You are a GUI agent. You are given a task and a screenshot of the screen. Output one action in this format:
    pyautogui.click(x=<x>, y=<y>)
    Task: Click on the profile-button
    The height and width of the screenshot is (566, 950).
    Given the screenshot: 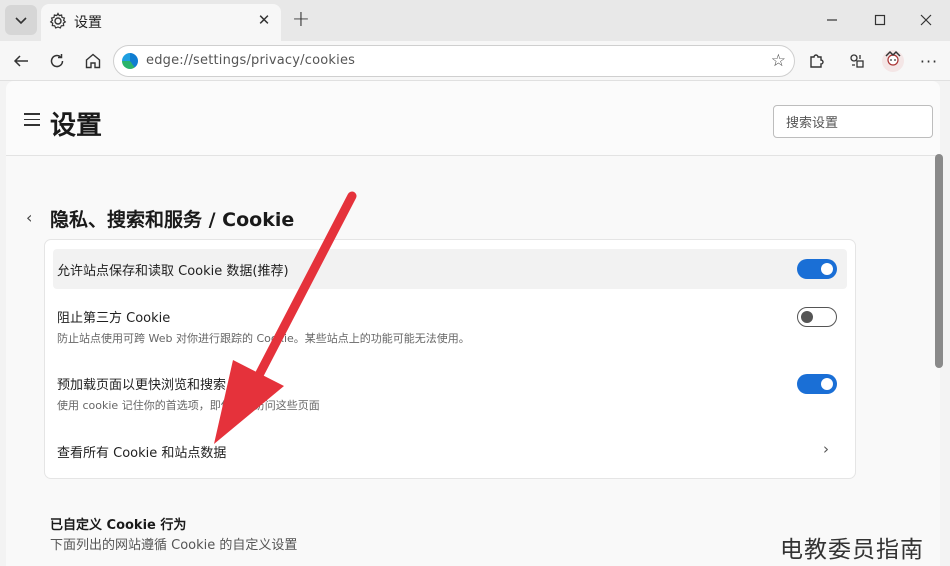 What is the action you would take?
    pyautogui.click(x=893, y=61)
    